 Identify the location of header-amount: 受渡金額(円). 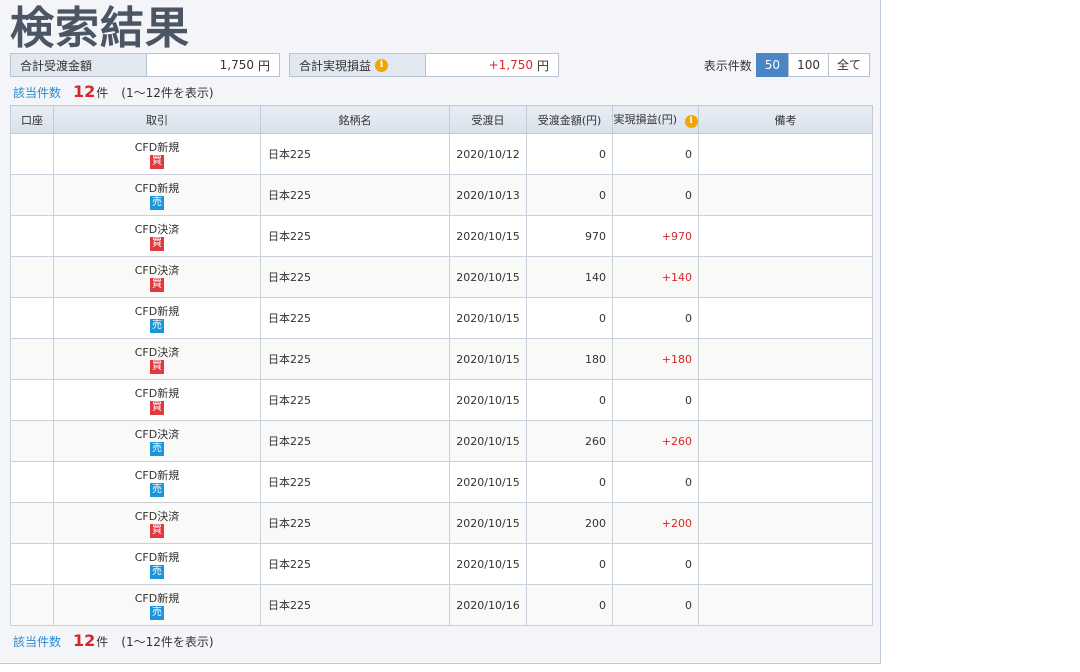
(569, 119).